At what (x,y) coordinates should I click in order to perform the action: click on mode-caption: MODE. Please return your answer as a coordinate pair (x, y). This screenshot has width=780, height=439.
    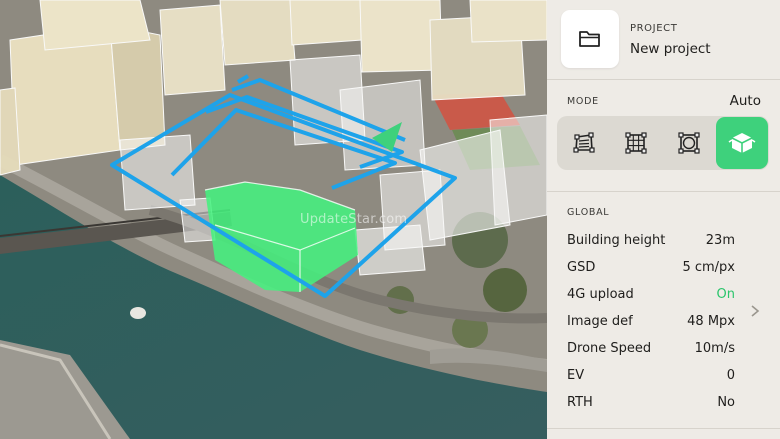
    Looking at the image, I should click on (583, 101).